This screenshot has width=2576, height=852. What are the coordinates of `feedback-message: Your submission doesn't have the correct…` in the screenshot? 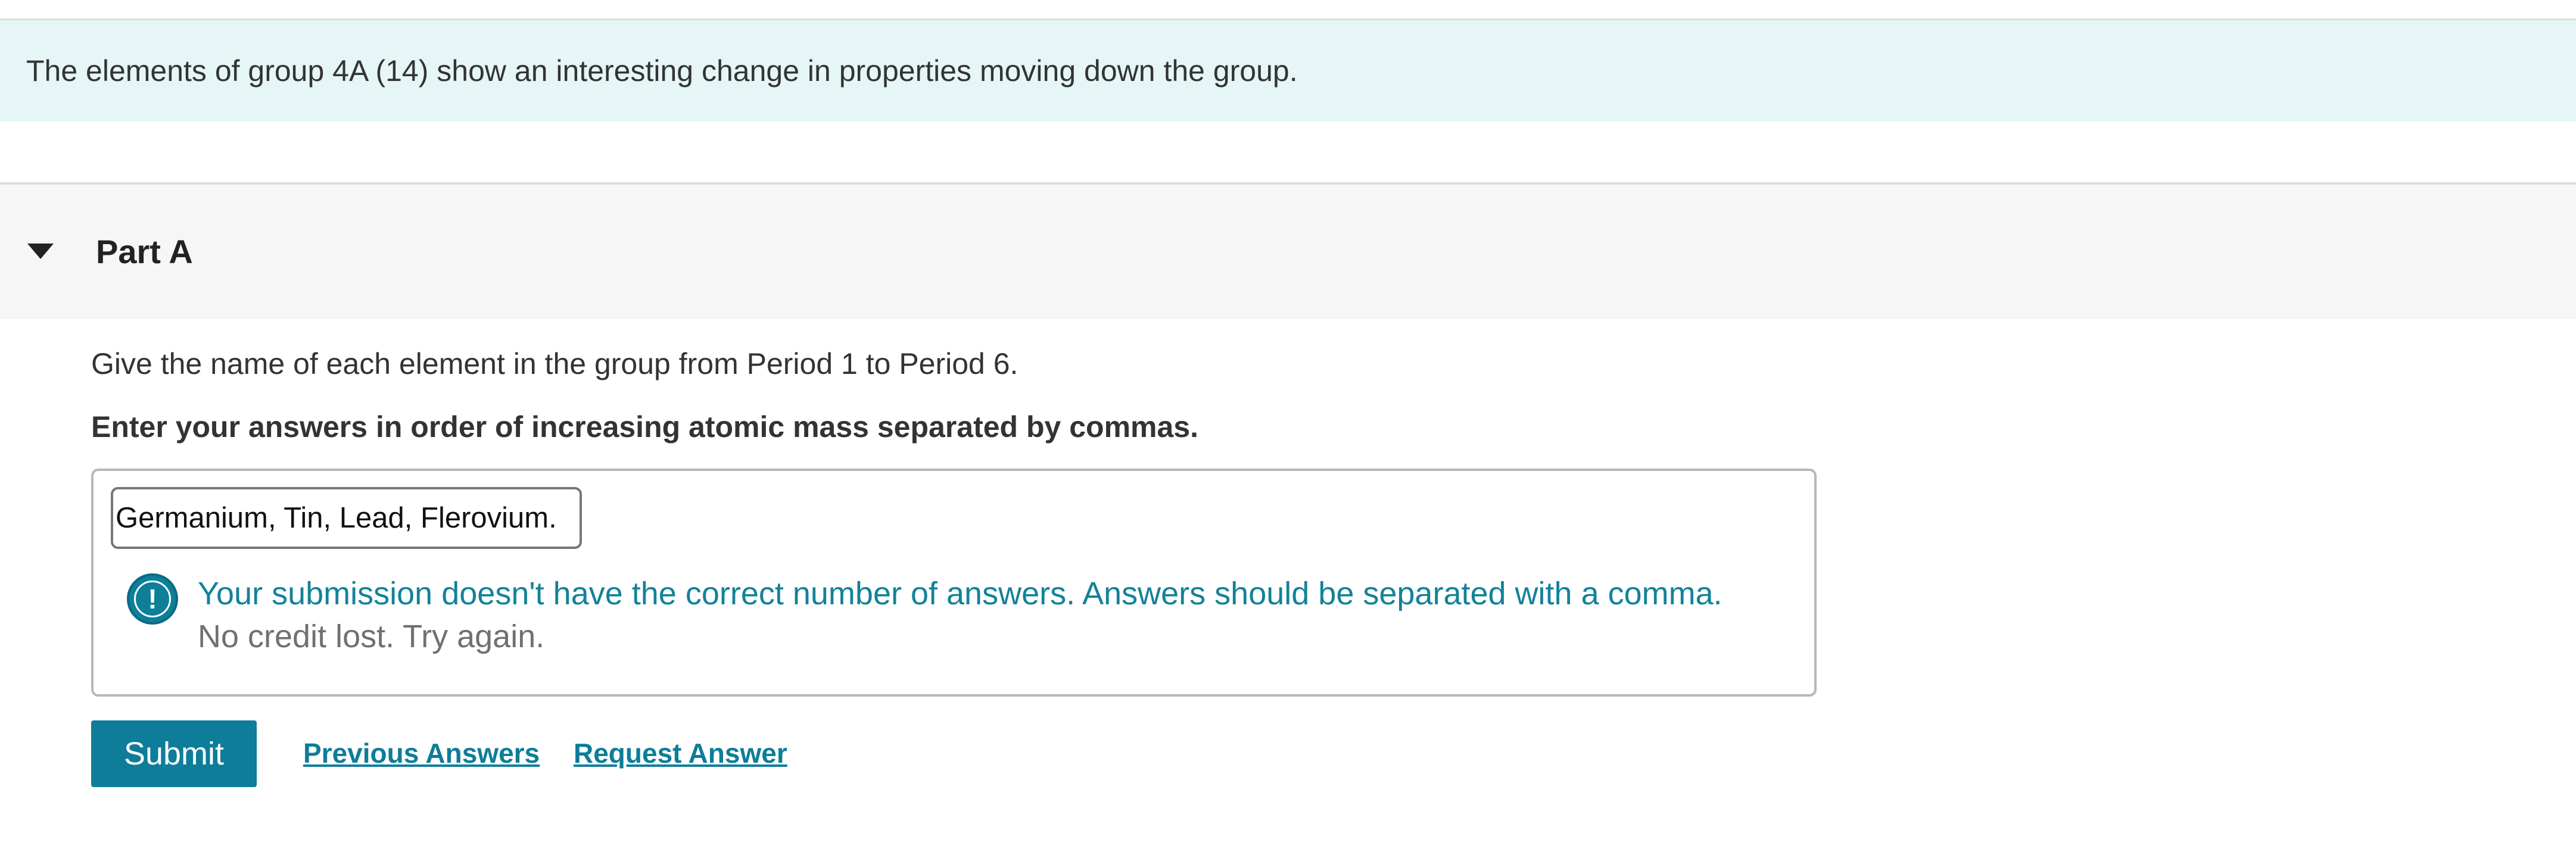 It's located at (960, 594).